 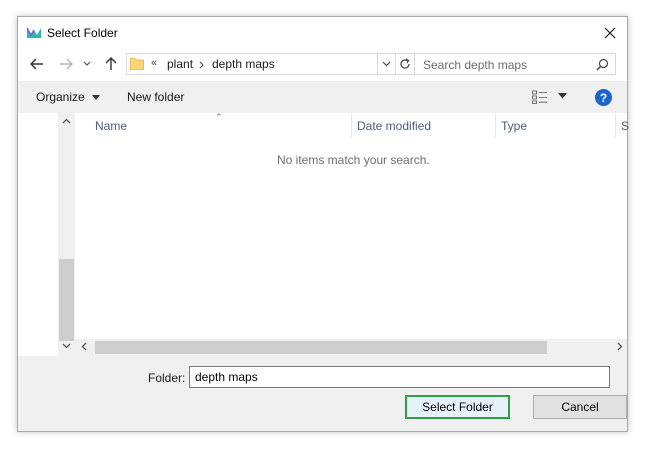 What do you see at coordinates (111, 126) in the screenshot?
I see `column-name: Name` at bounding box center [111, 126].